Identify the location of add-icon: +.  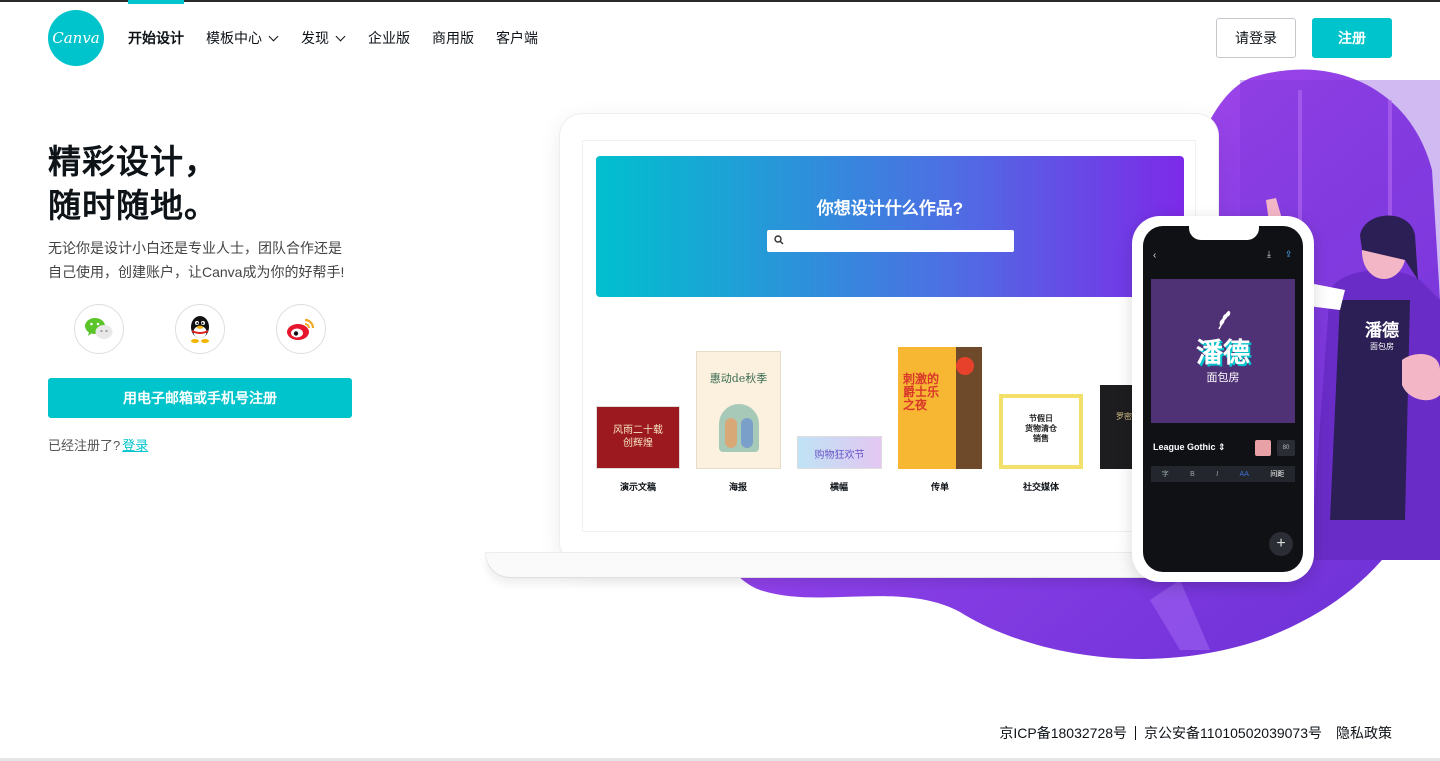
(1281, 544).